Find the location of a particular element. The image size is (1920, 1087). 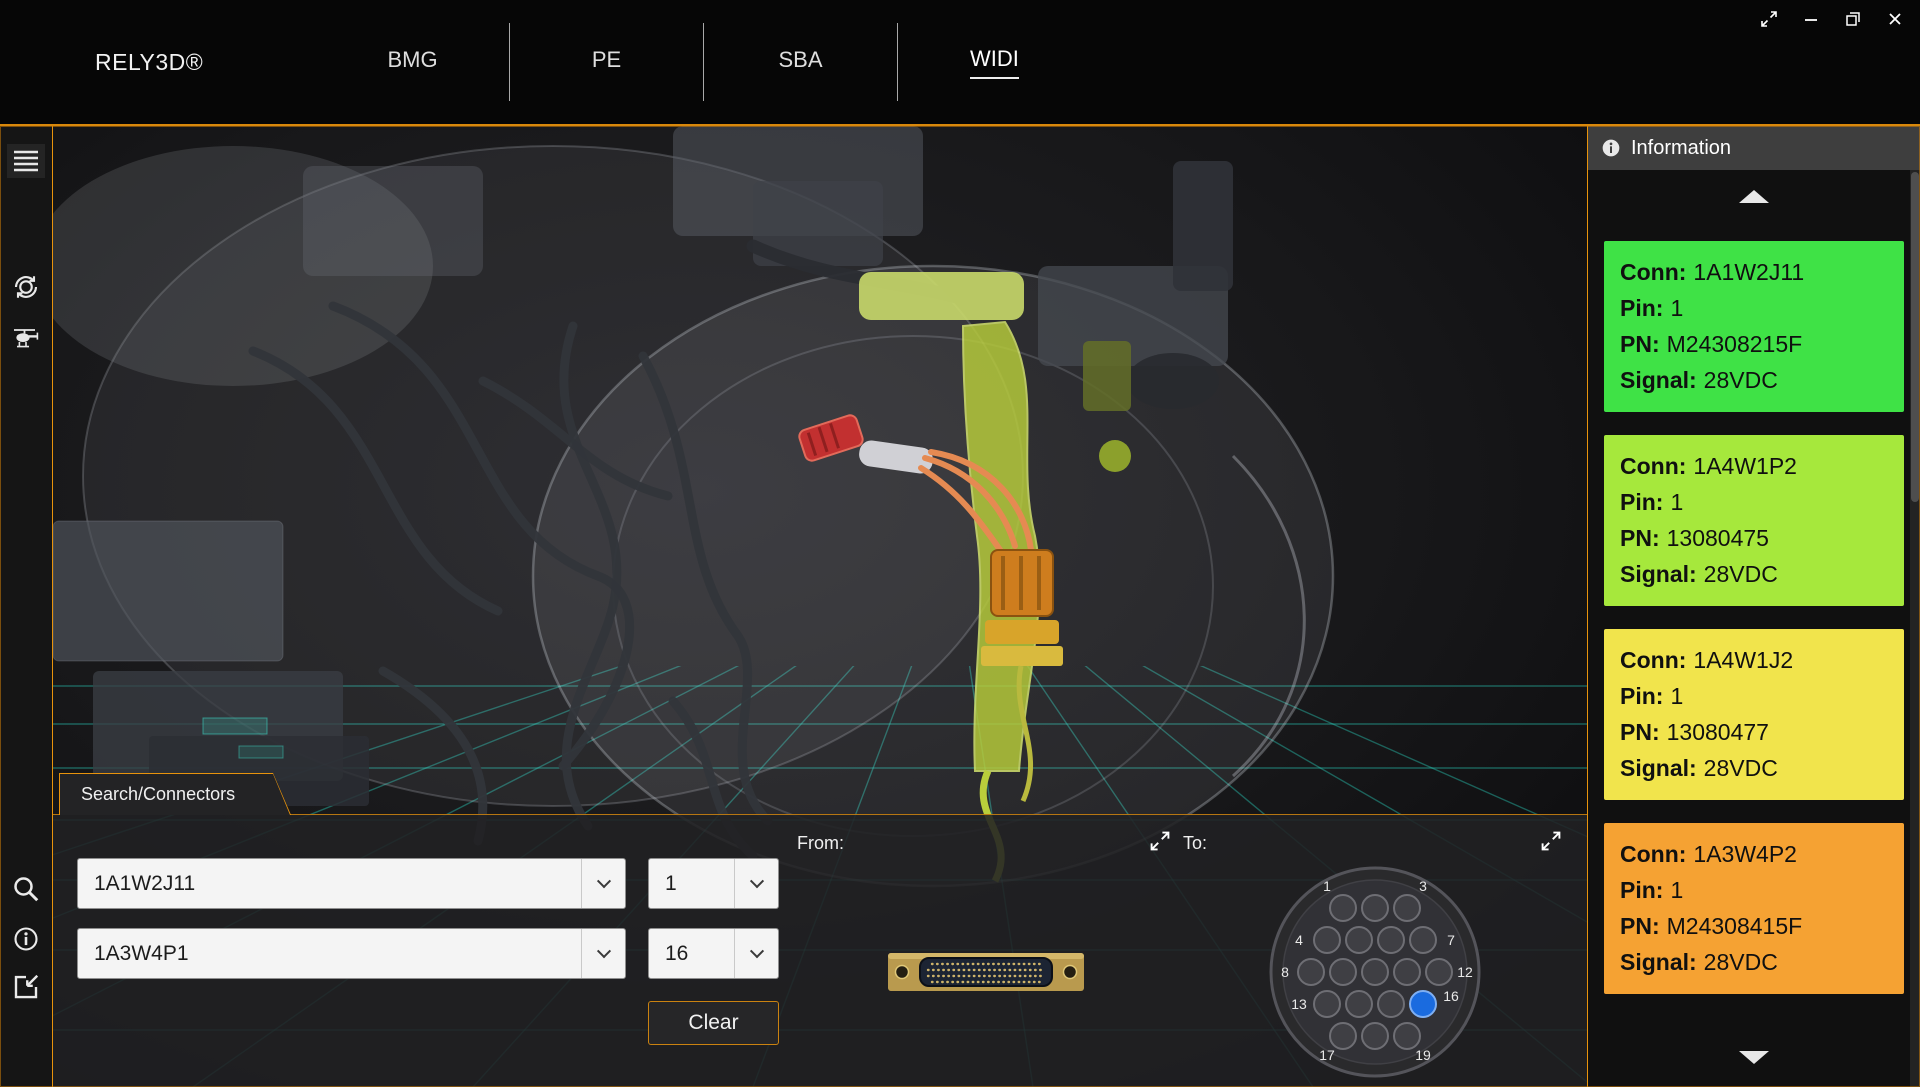

clear-button: Clear is located at coordinates (713, 1023).